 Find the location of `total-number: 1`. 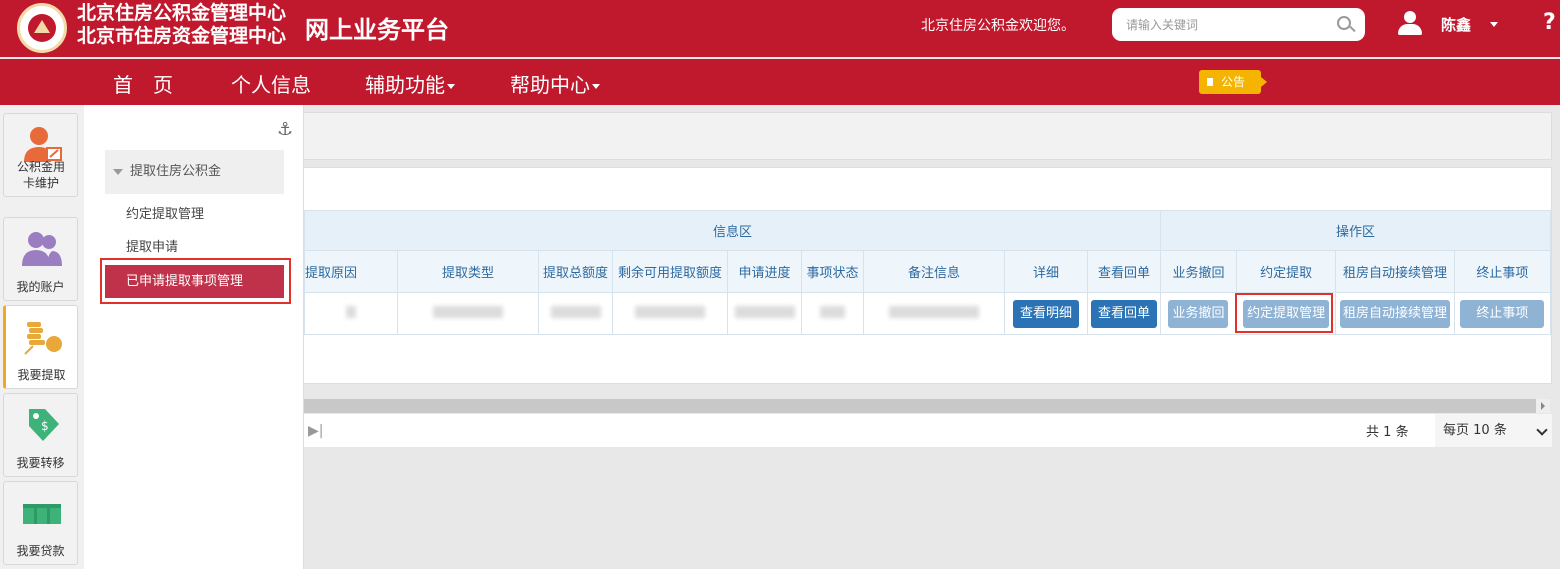

total-number: 1 is located at coordinates (1387, 432).